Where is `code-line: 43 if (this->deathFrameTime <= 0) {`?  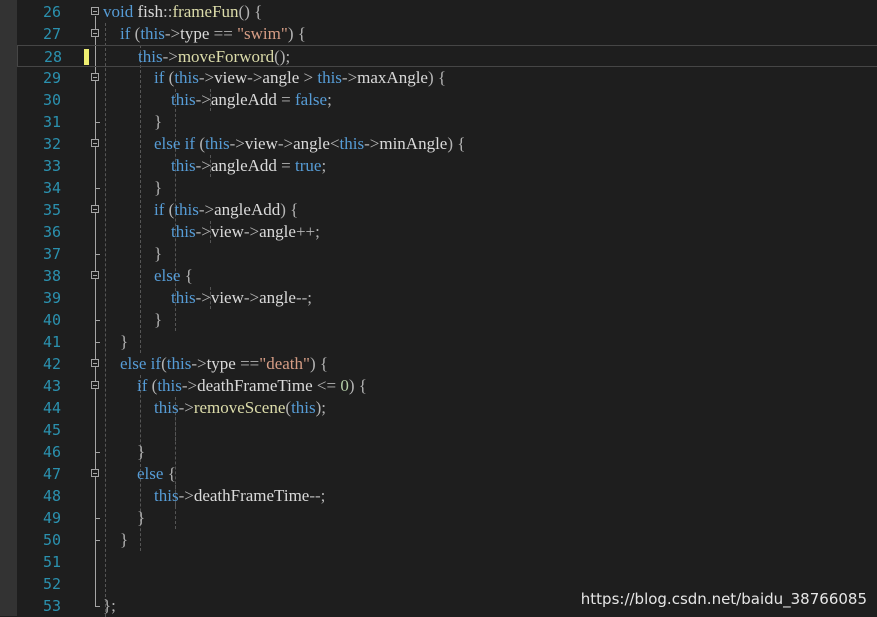
code-line: 43 if (this->deathFrameTime <= 0) { is located at coordinates (447, 386).